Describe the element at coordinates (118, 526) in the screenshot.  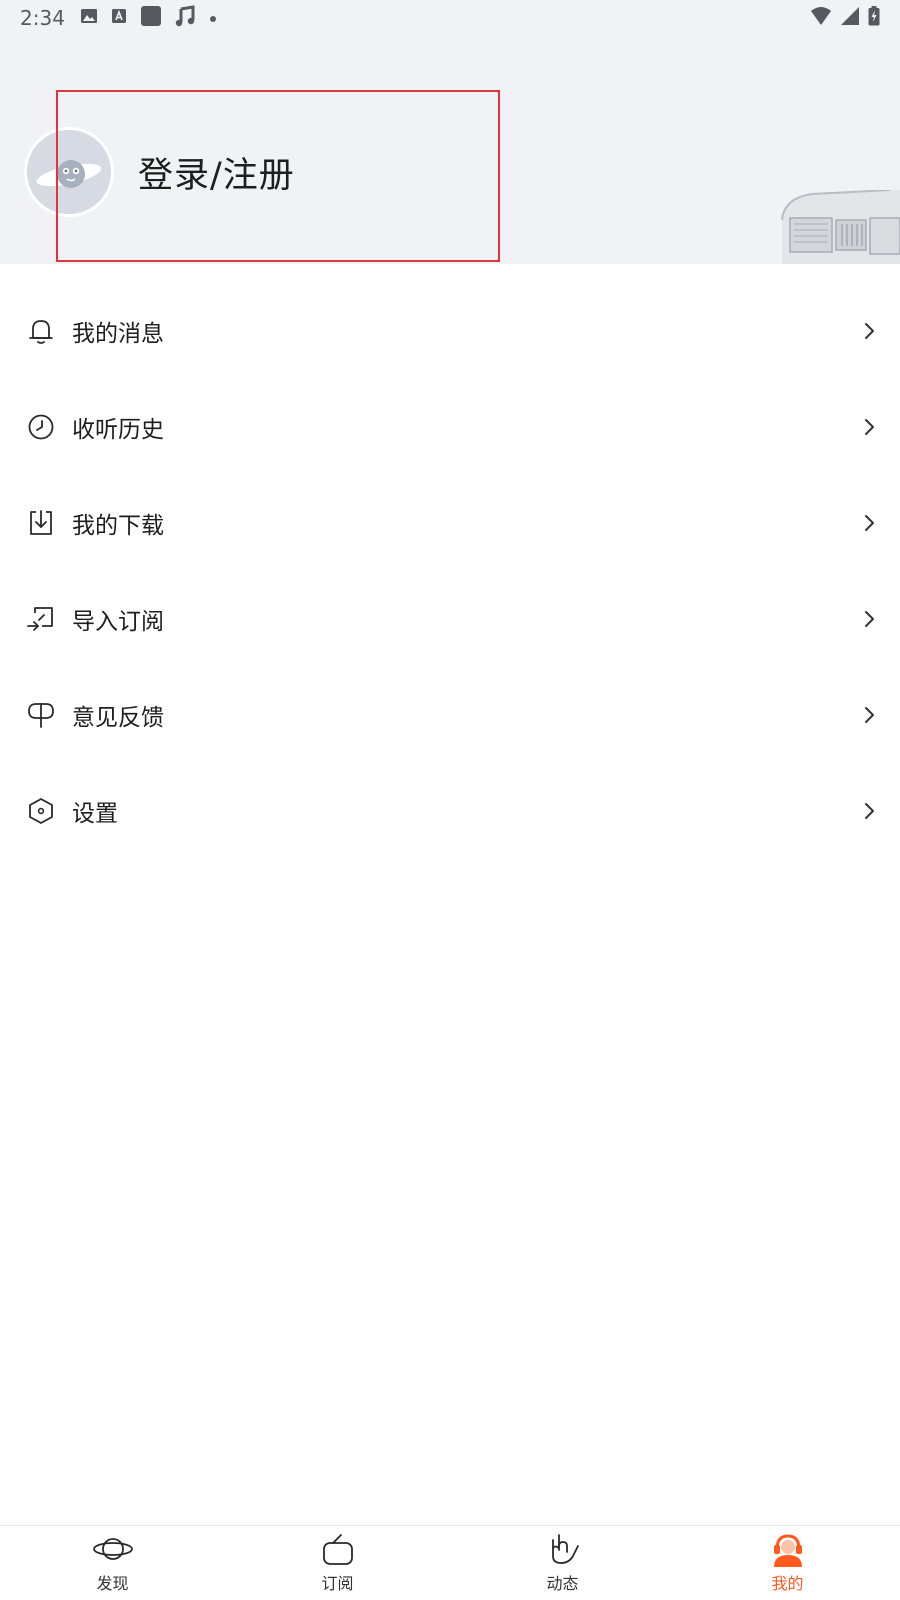
I see `menu-item-label: 我的下载` at that location.